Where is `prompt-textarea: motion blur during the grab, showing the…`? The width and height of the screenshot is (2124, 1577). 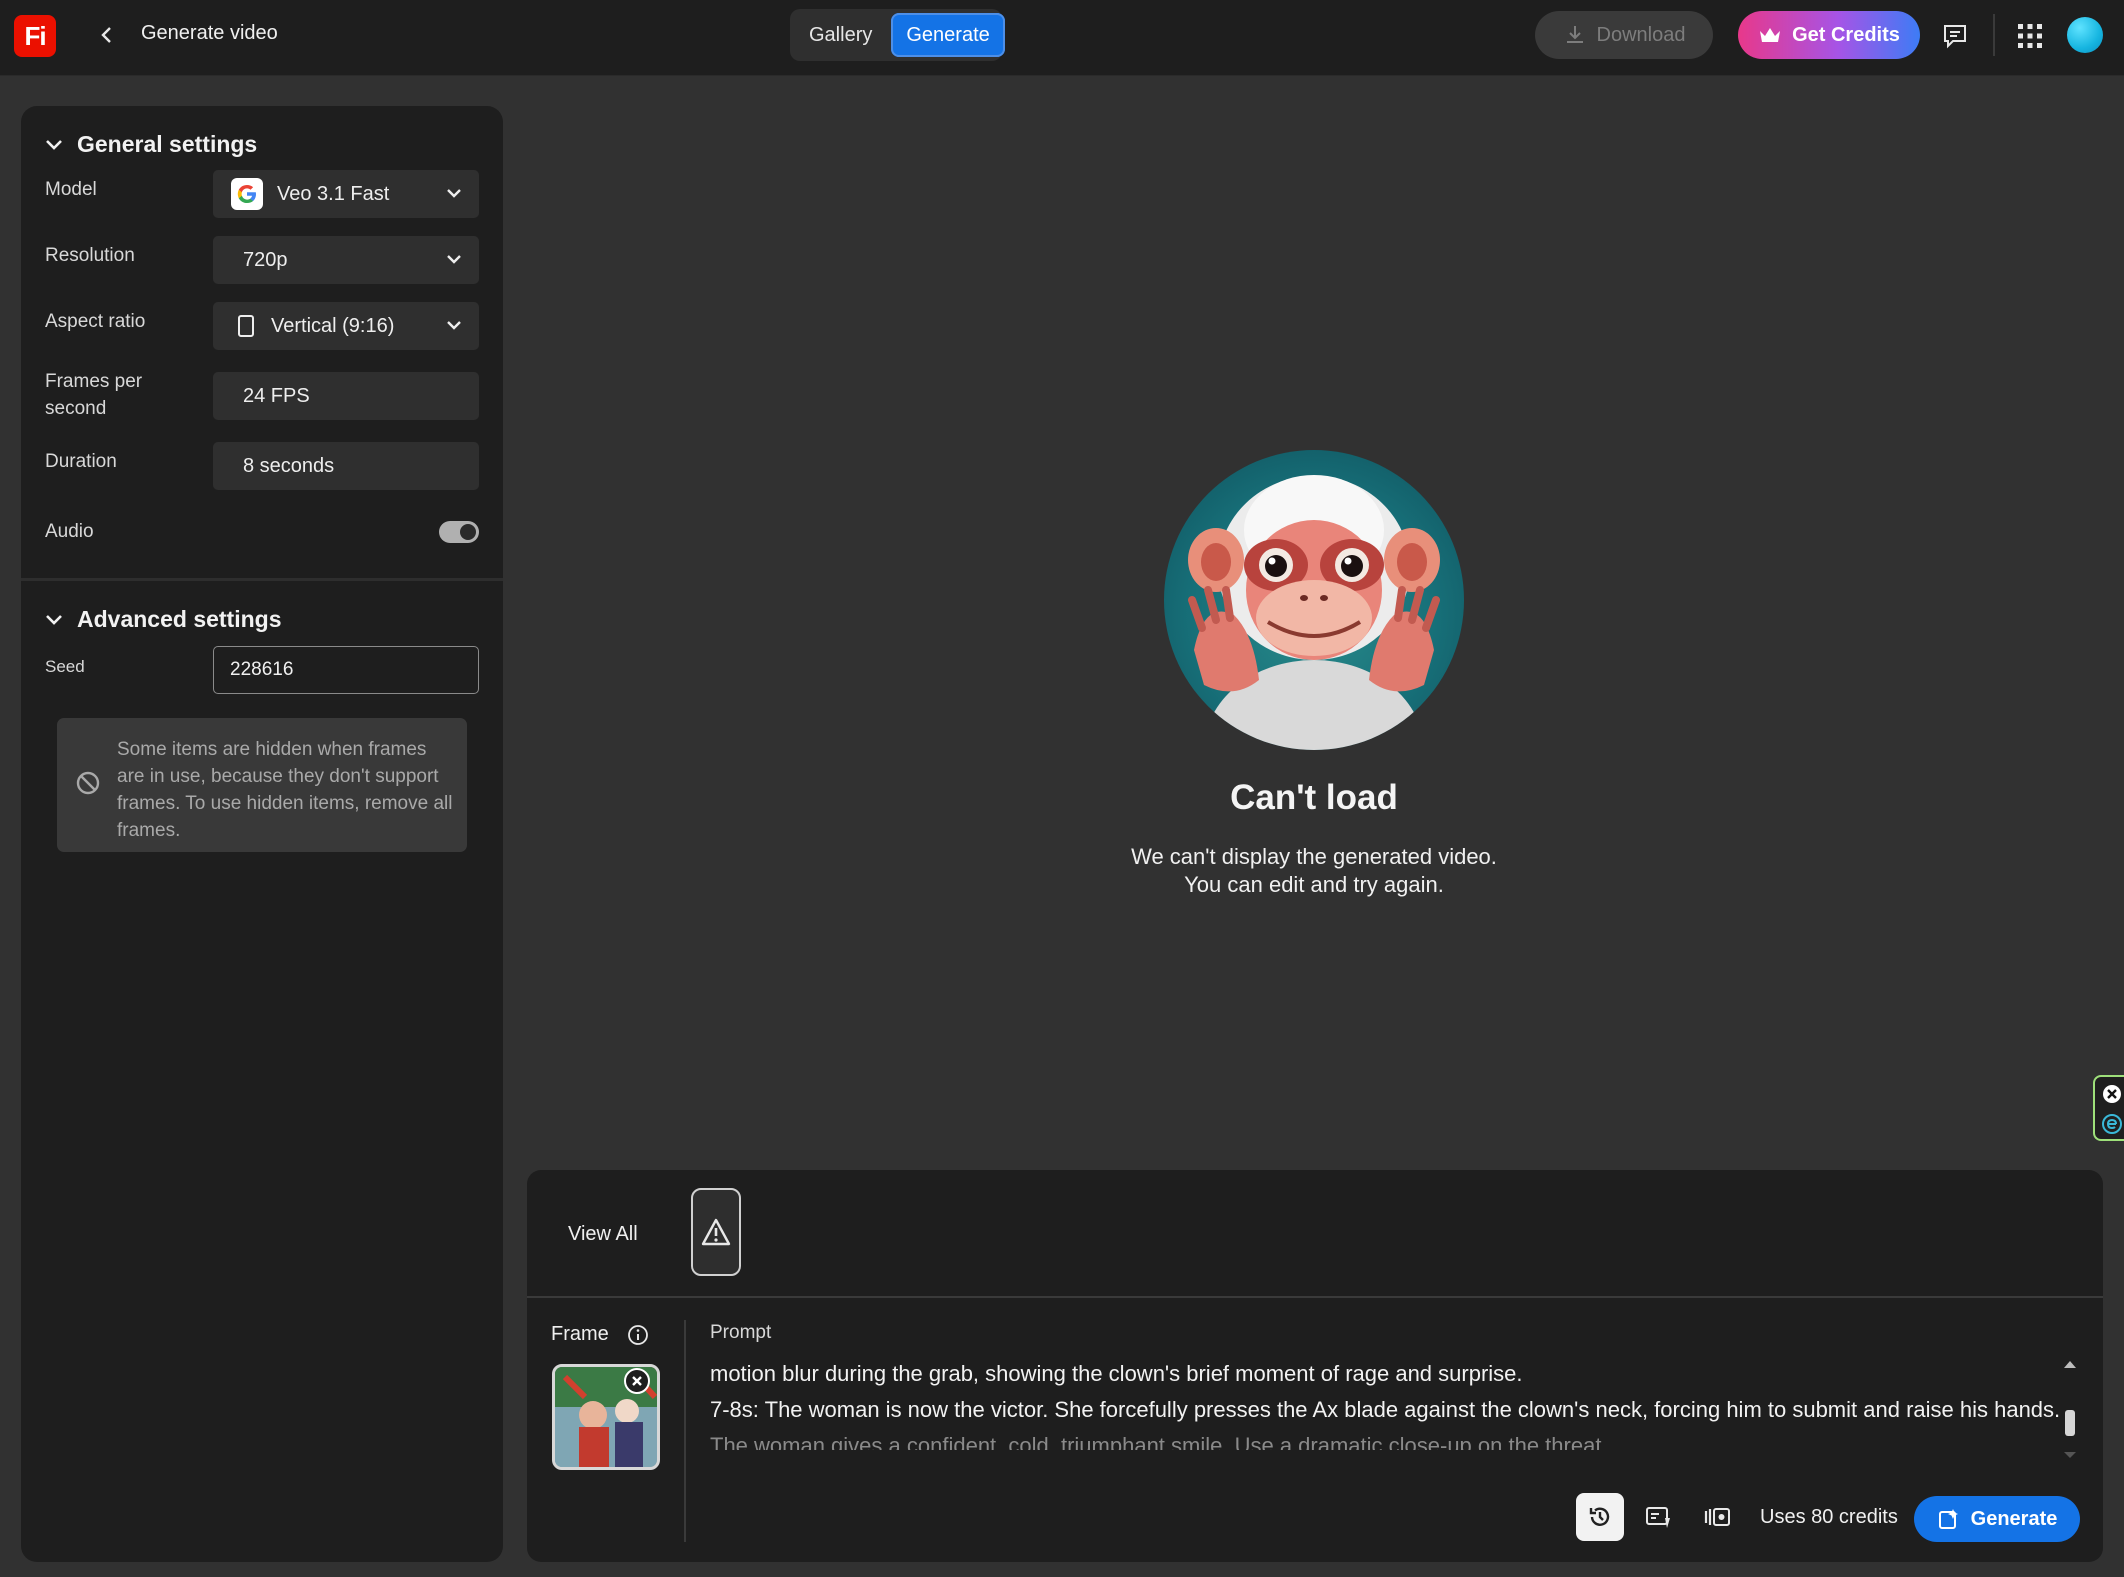 prompt-textarea: motion blur during the grab, showing the… is located at coordinates (1395, 1403).